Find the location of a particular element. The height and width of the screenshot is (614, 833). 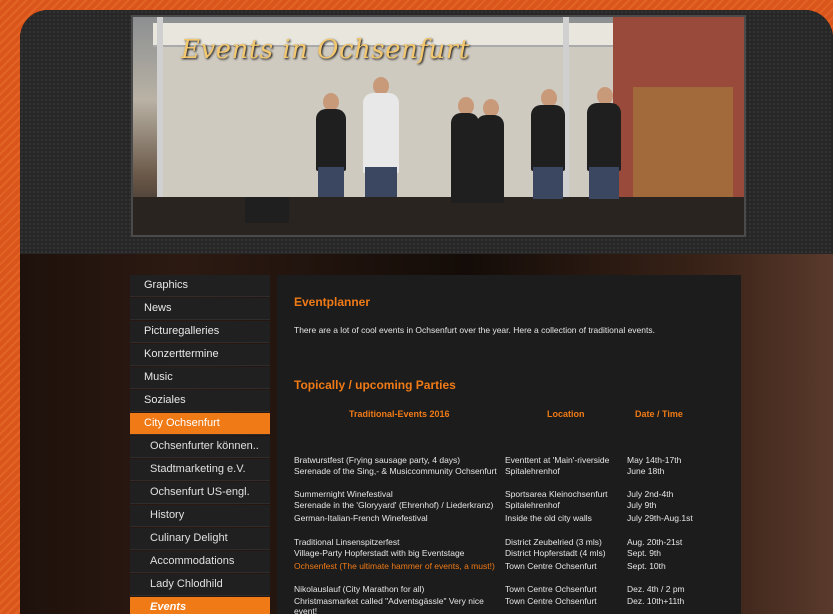

sidebar-item-music: Music is located at coordinates (200, 378).